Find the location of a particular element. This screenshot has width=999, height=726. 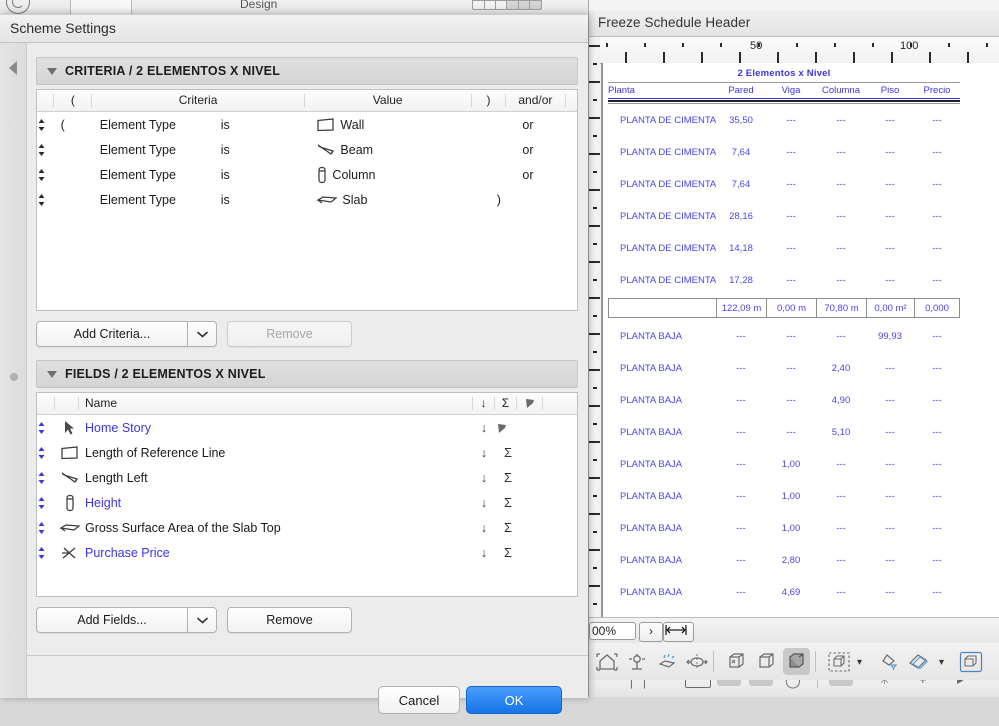

vertical-ruler is located at coordinates (595, 327).